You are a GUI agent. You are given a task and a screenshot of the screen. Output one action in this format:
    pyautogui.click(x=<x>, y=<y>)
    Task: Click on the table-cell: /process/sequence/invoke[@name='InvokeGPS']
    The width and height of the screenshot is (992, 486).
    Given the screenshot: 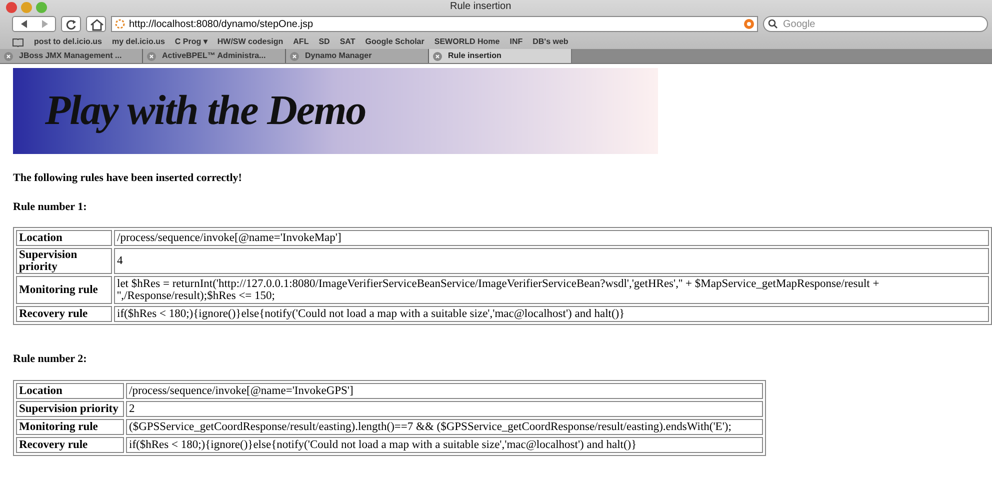 What is the action you would take?
    pyautogui.click(x=444, y=390)
    